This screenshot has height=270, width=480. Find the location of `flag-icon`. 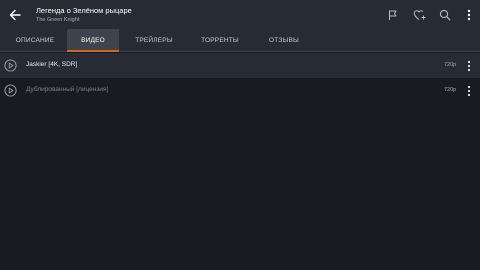

flag-icon is located at coordinates (393, 15).